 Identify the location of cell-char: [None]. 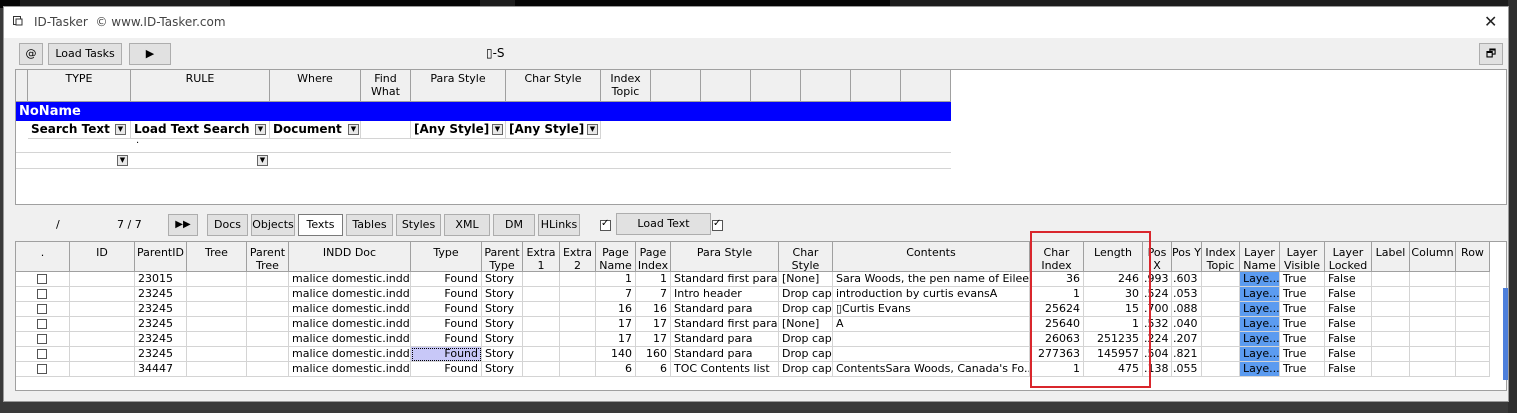
(806, 279).